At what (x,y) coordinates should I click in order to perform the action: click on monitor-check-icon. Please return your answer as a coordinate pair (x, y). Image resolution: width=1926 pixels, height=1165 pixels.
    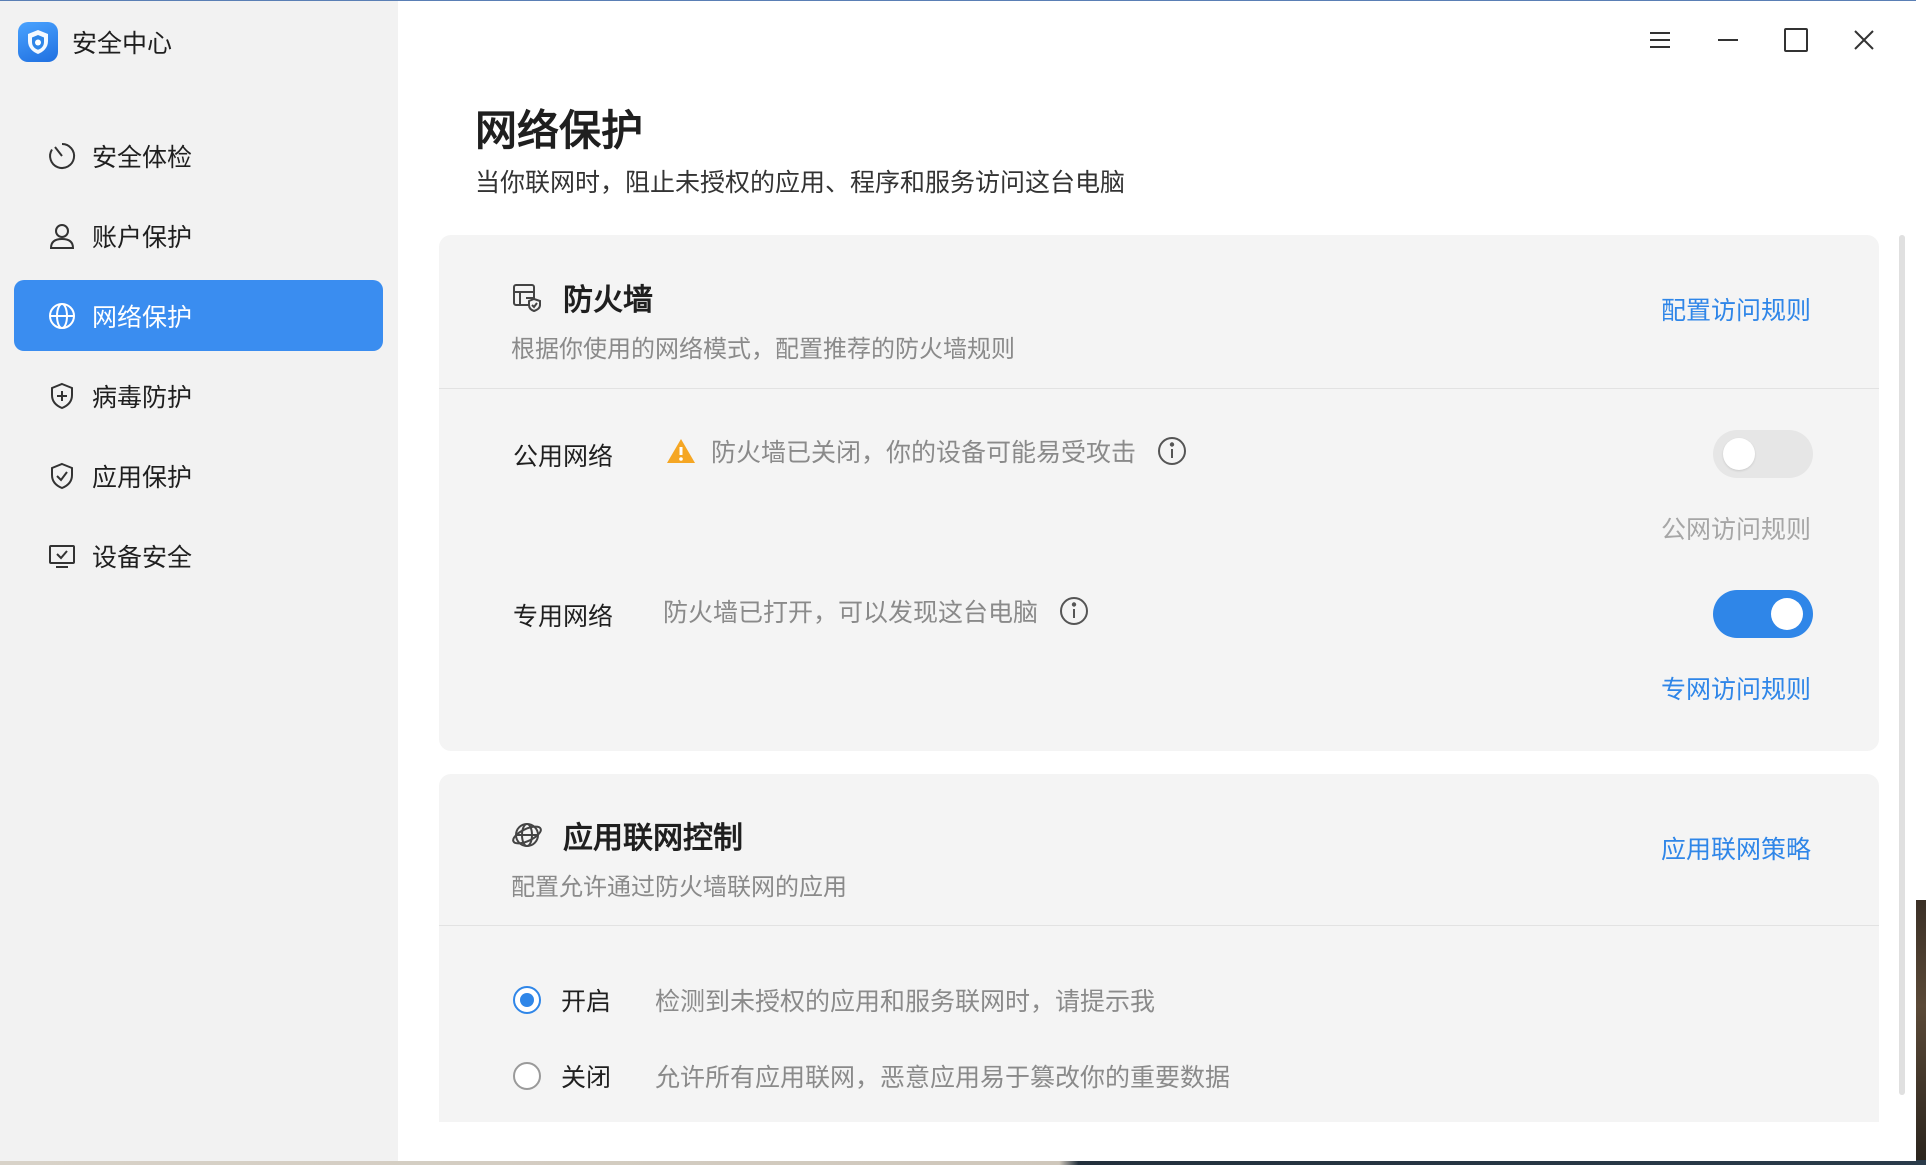
    Looking at the image, I should click on (62, 556).